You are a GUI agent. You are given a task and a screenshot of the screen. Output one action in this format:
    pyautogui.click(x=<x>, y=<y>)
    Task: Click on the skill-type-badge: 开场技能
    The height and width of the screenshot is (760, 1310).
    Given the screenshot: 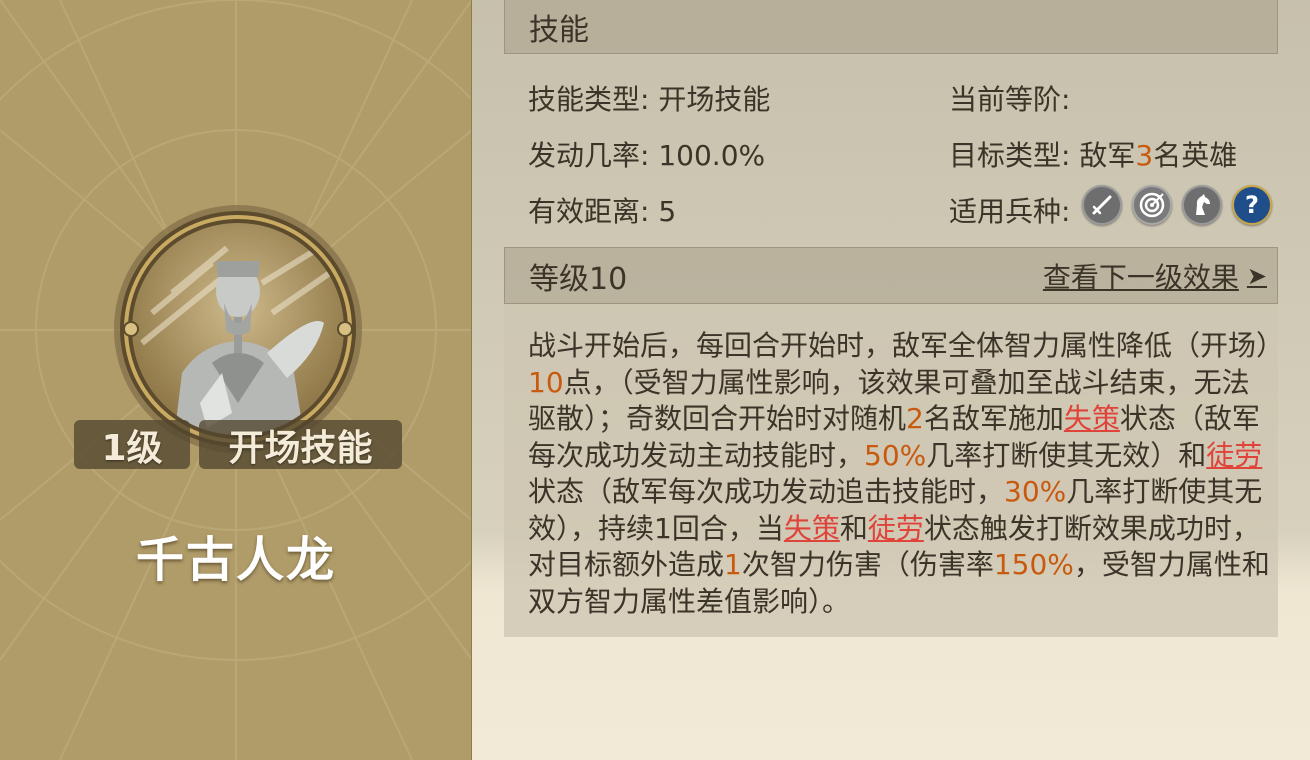 What is the action you would take?
    pyautogui.click(x=300, y=444)
    